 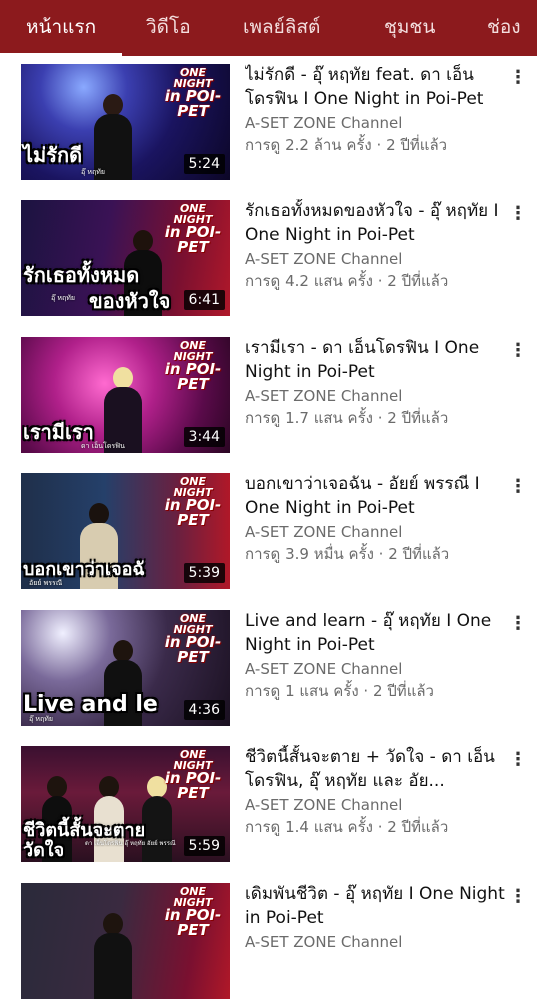 I want to click on view-count: การดู 1.7 แสน ครั้ง, so click(x=309, y=418).